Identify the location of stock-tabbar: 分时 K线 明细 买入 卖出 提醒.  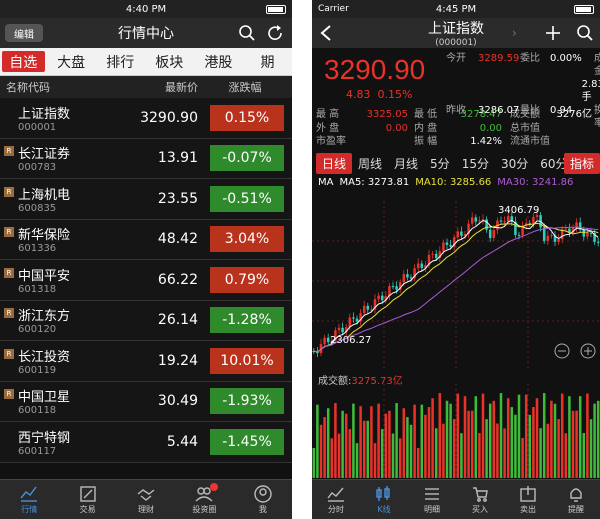
(456, 499).